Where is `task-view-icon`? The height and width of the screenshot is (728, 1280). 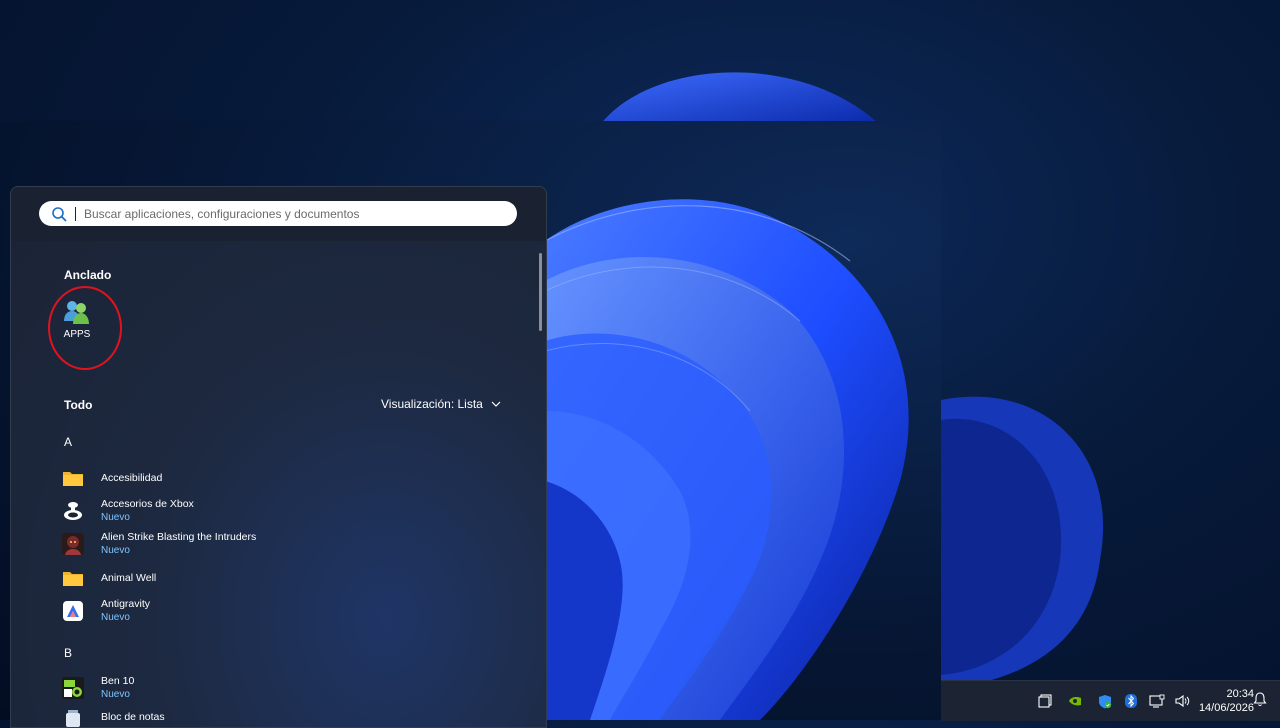 task-view-icon is located at coordinates (1045, 701).